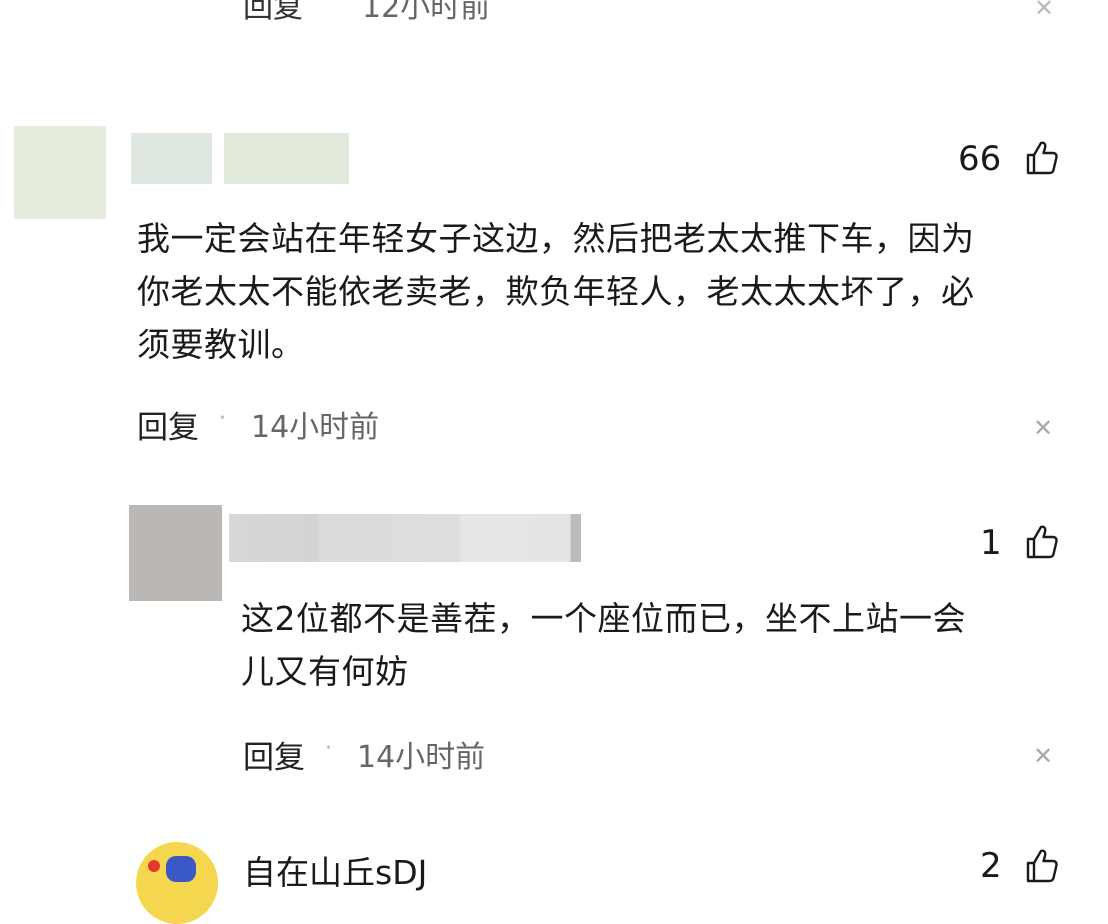 The image size is (1108, 924). I want to click on like-count: 1, so click(991, 543).